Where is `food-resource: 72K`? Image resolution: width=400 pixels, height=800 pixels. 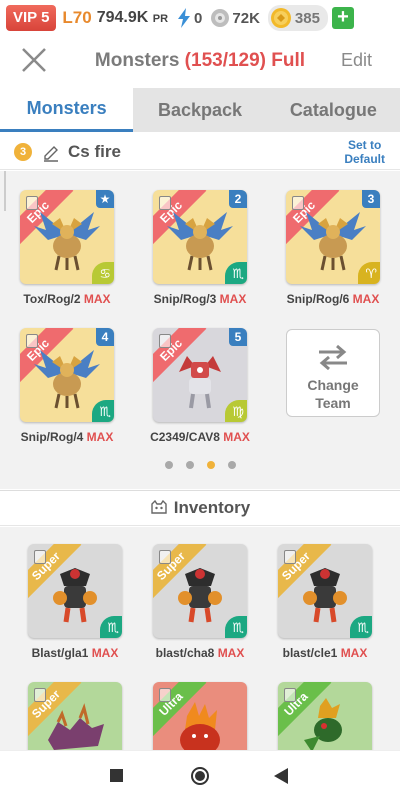
food-resource: 72K is located at coordinates (235, 18).